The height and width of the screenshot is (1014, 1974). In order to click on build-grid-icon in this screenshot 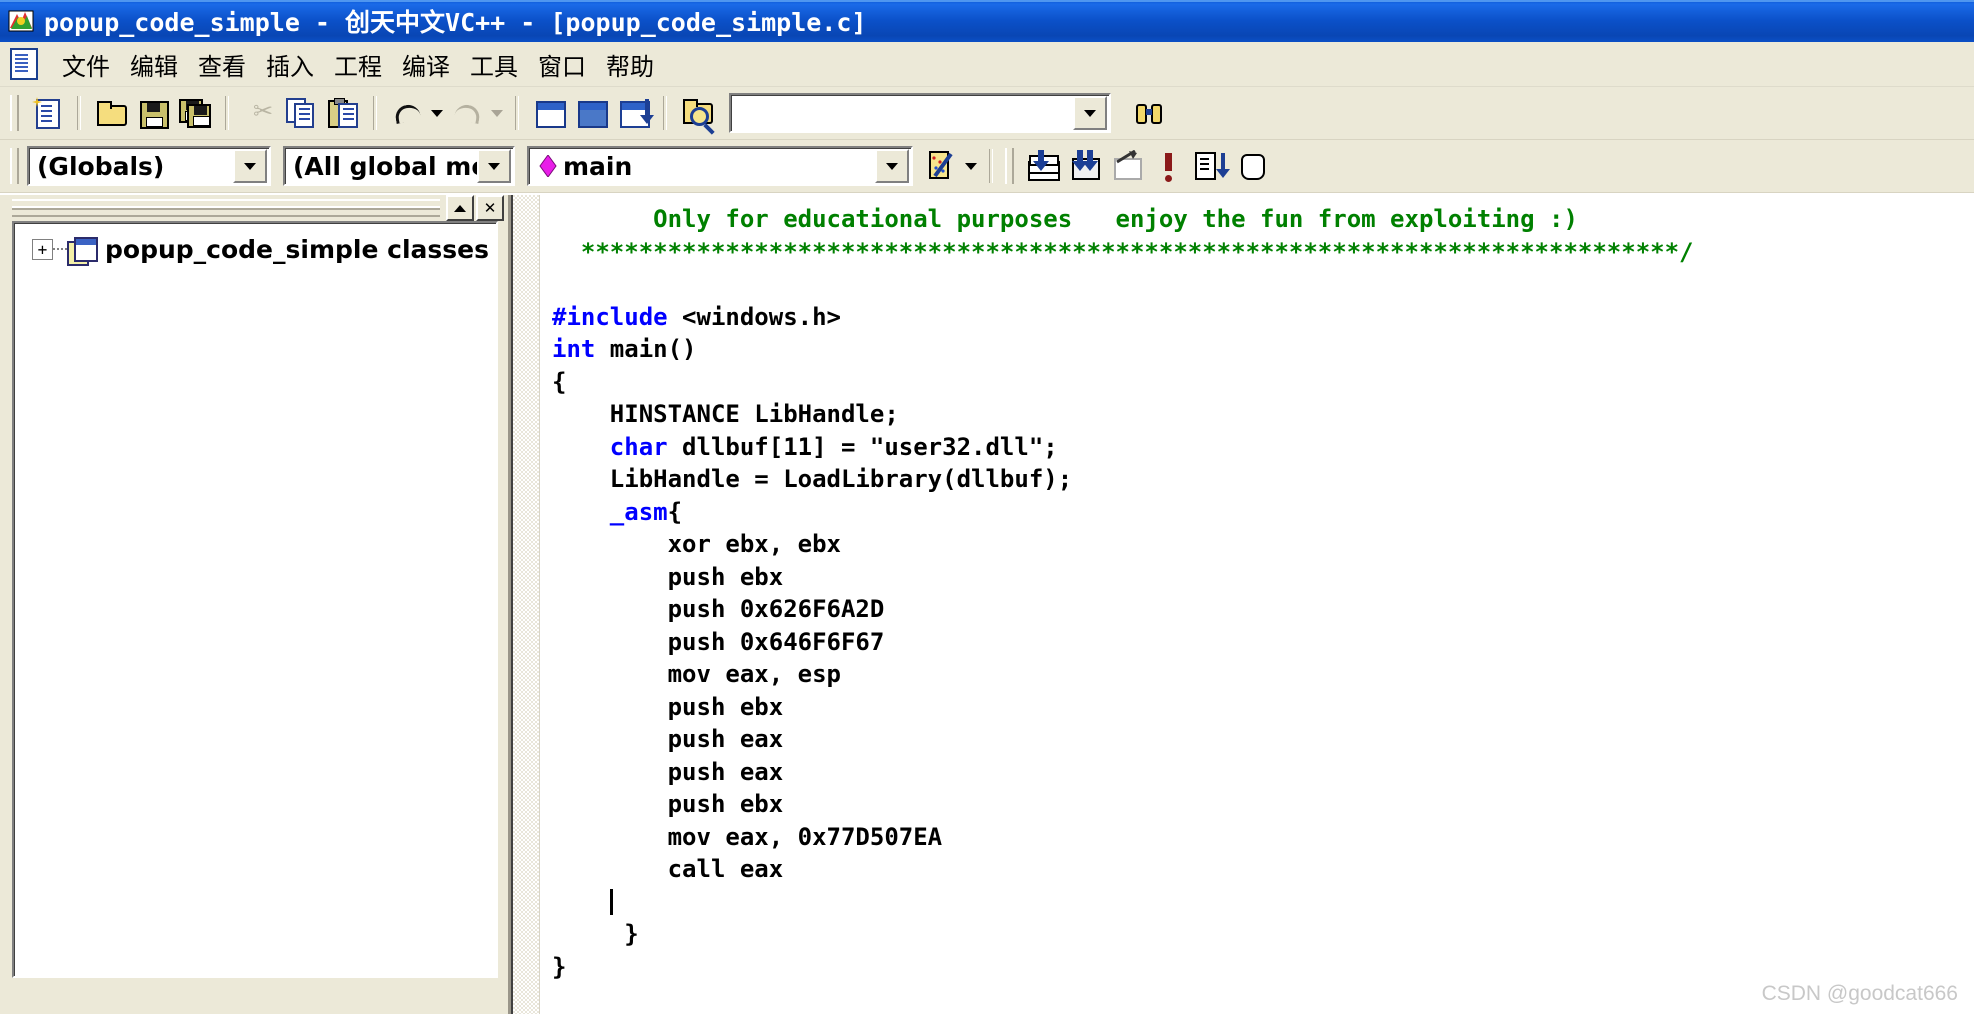, I will do `click(1084, 166)`.